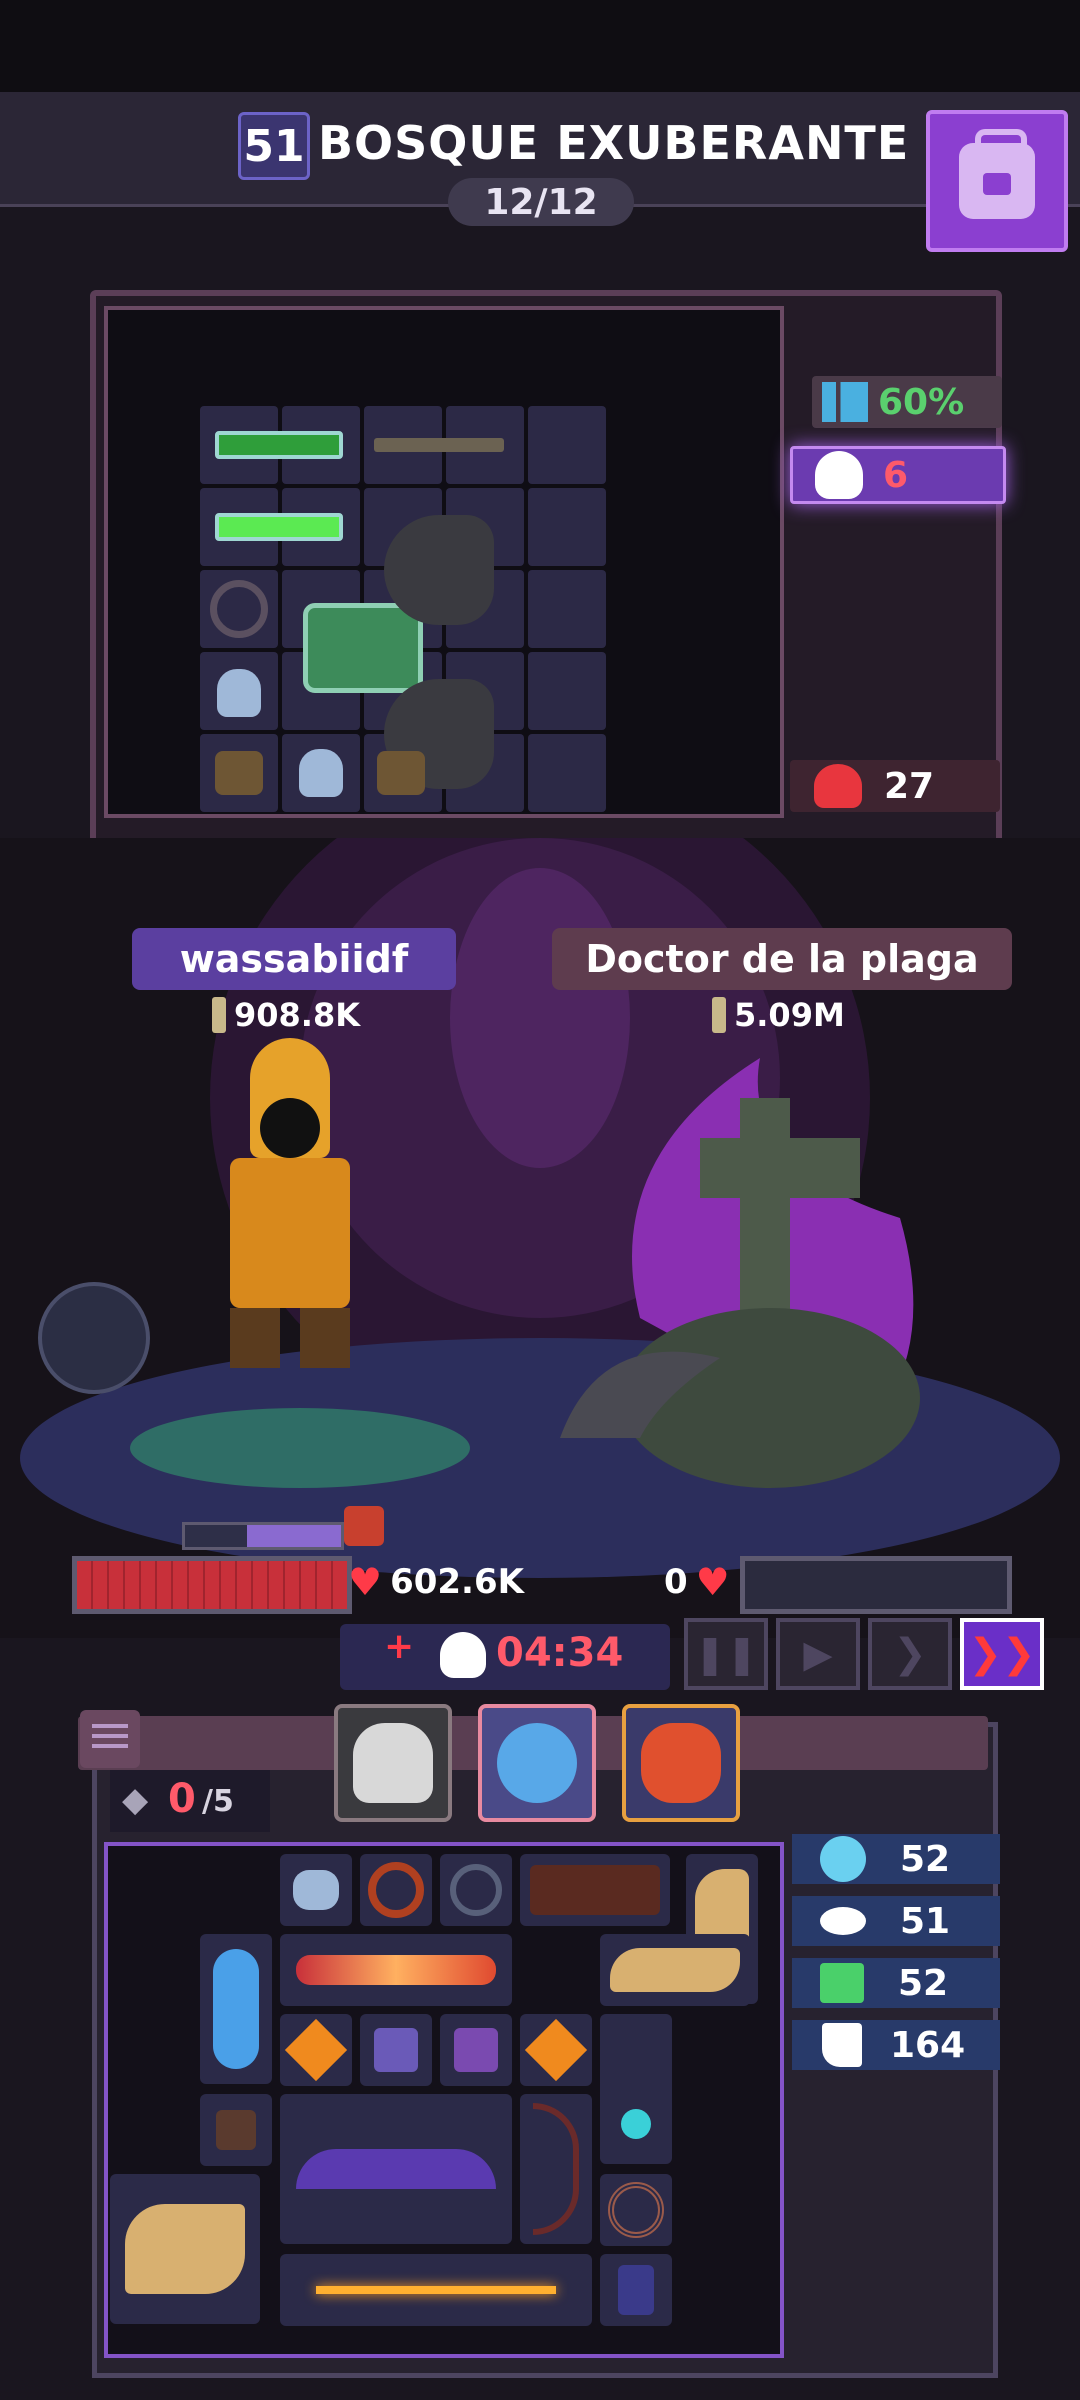 This screenshot has width=1080, height=2400. What do you see at coordinates (110, 1739) in the screenshot?
I see `menu-list-button` at bounding box center [110, 1739].